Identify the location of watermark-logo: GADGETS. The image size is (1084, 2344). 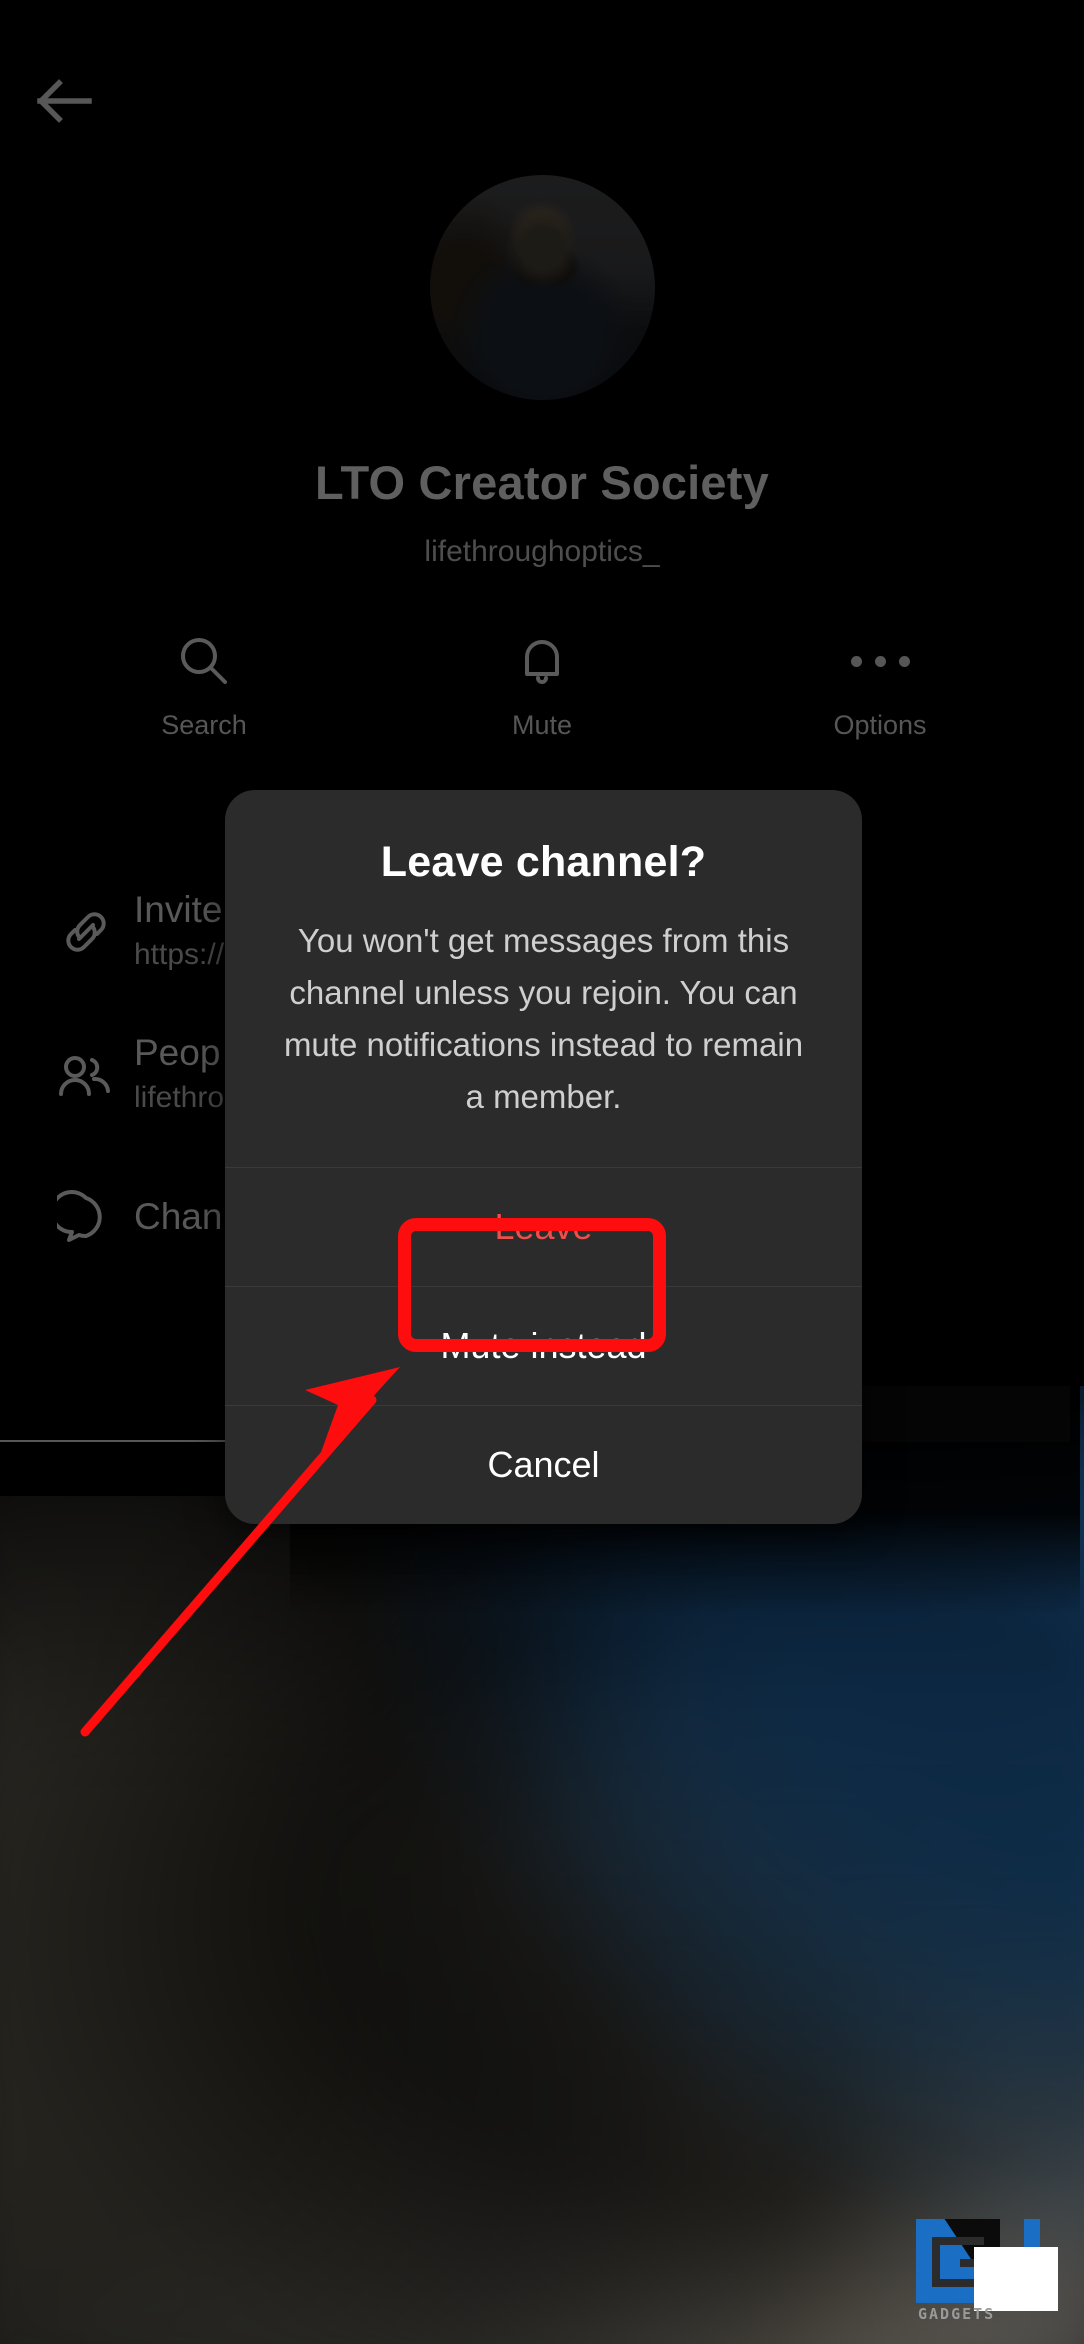
(987, 2271).